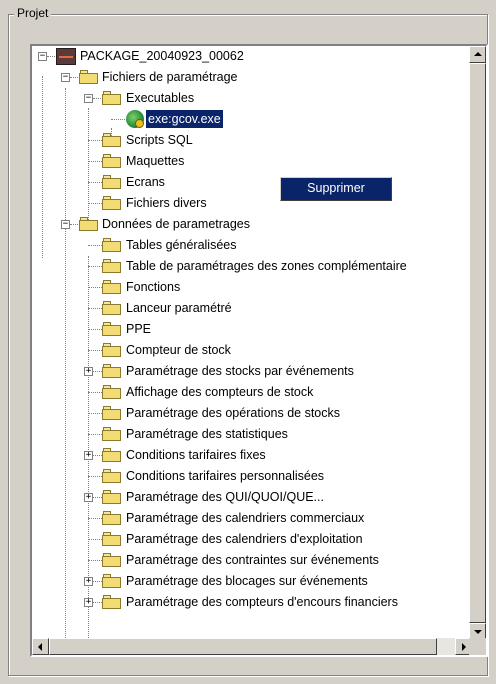 The image size is (496, 684). I want to click on scroll-up-button, so click(477, 54).